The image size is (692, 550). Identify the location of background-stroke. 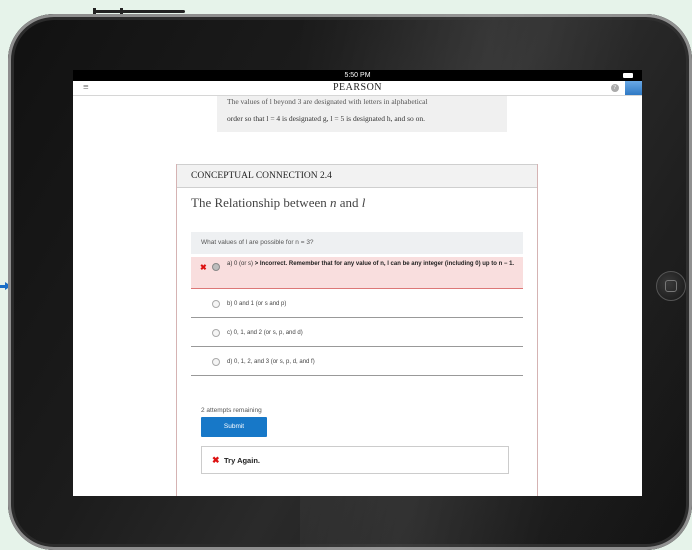
(140, 11).